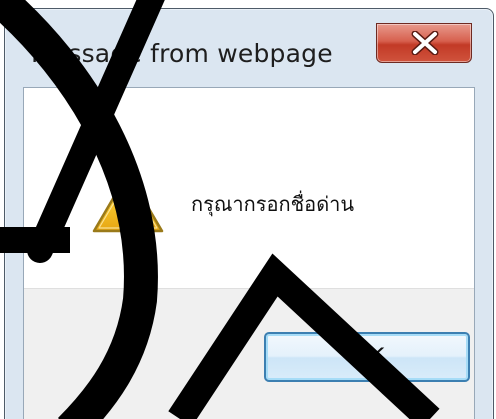 This screenshot has height=419, width=496. What do you see at coordinates (367, 357) in the screenshot?
I see `ok-button: OK` at bounding box center [367, 357].